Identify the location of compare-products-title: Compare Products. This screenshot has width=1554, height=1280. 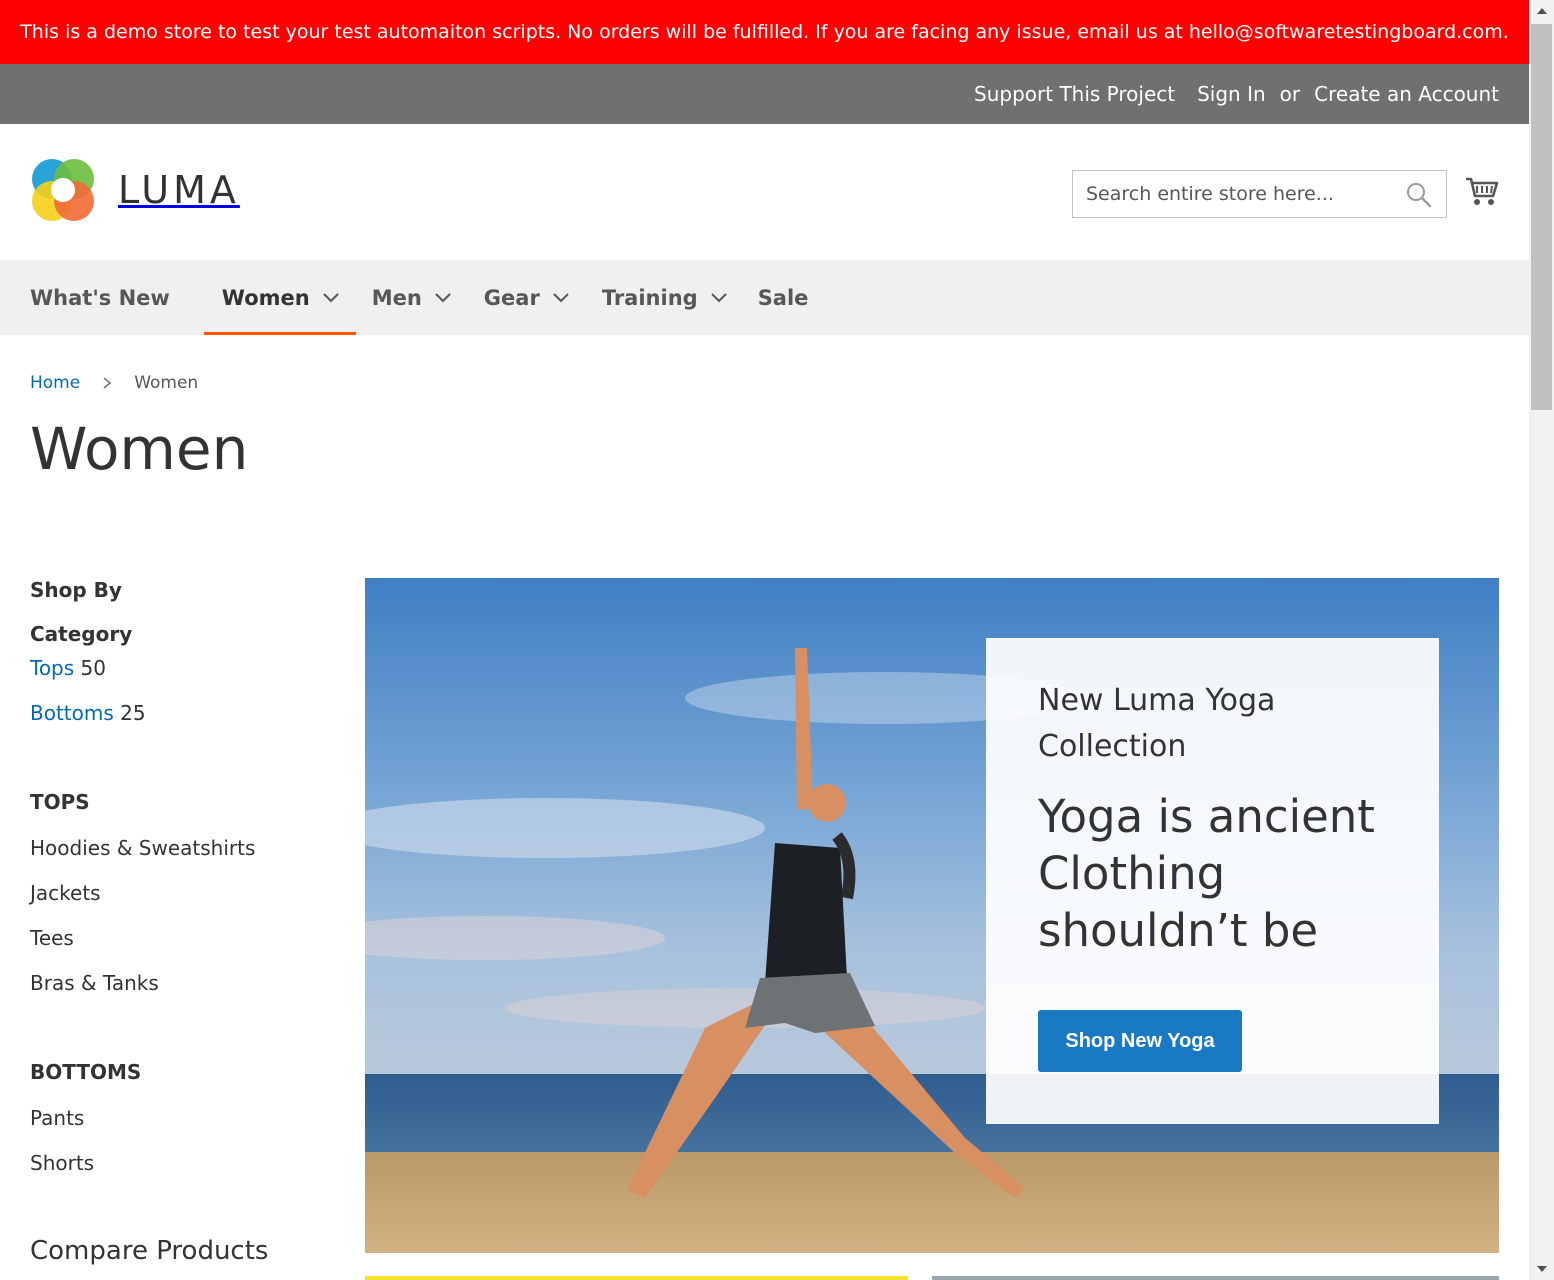
(149, 1251).